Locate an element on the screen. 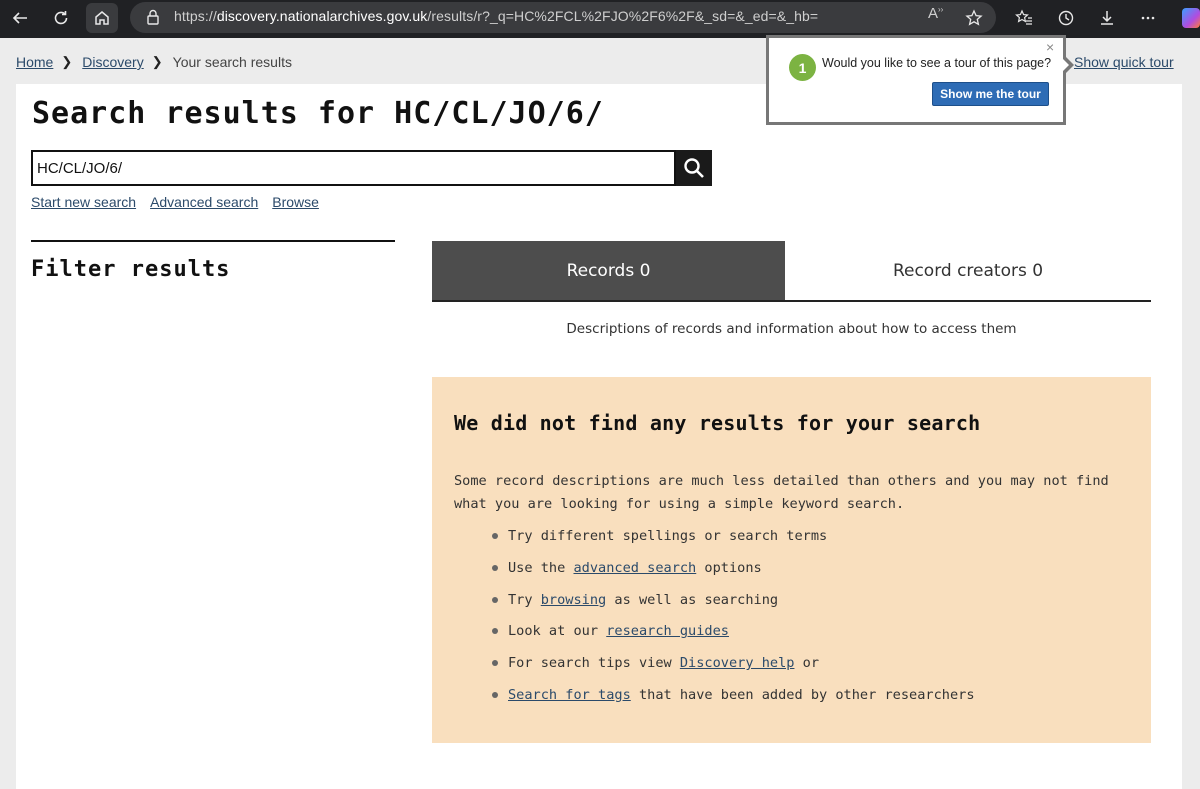 The width and height of the screenshot is (1200, 789). copilot-icon is located at coordinates (1191, 18).